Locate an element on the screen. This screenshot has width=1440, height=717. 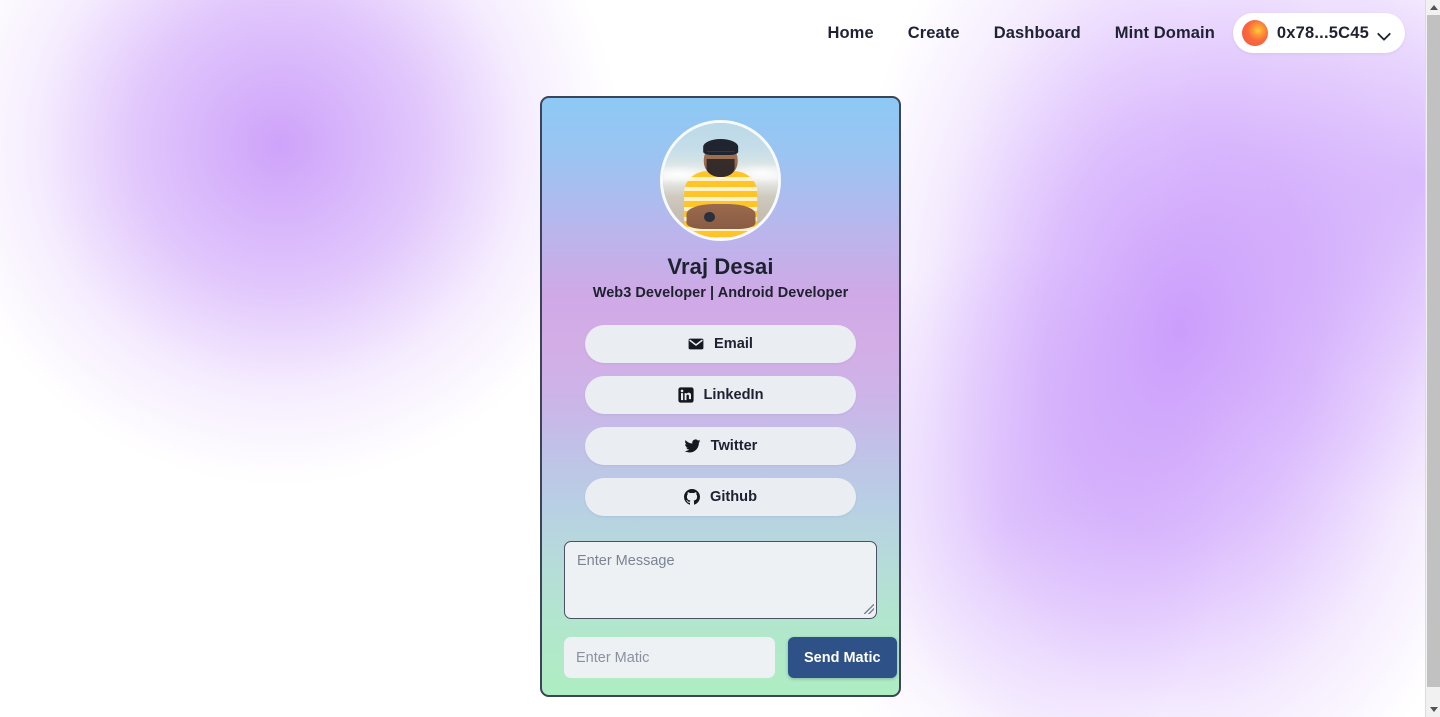
social-button-label: Github is located at coordinates (733, 497).